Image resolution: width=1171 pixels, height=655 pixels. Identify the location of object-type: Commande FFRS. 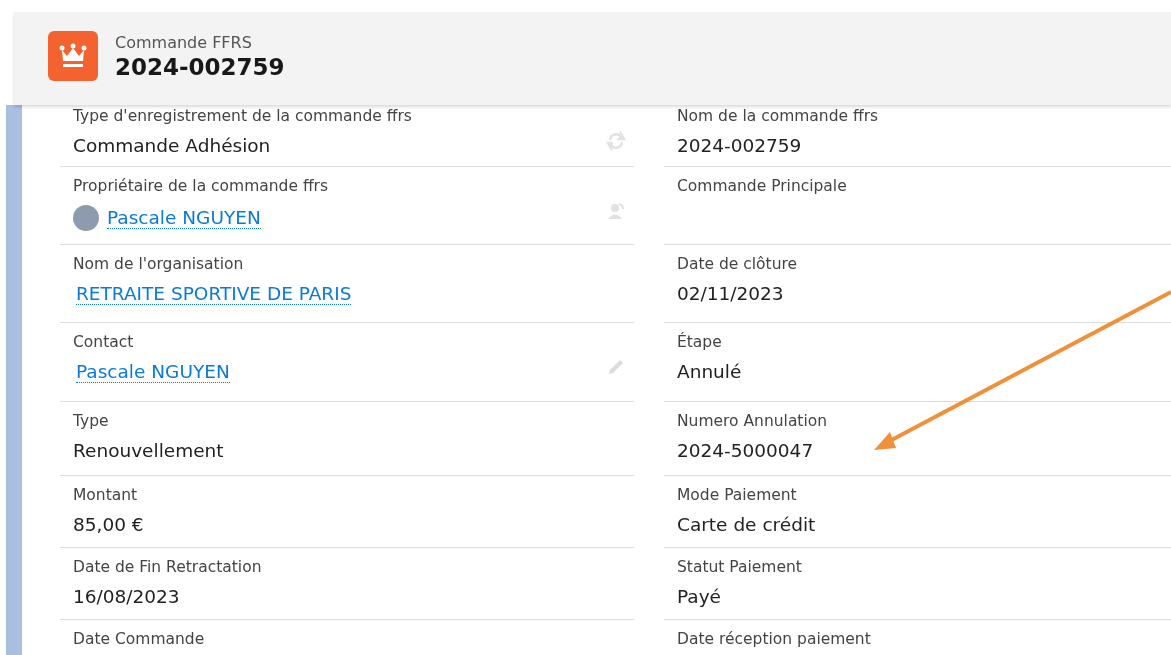
(184, 42).